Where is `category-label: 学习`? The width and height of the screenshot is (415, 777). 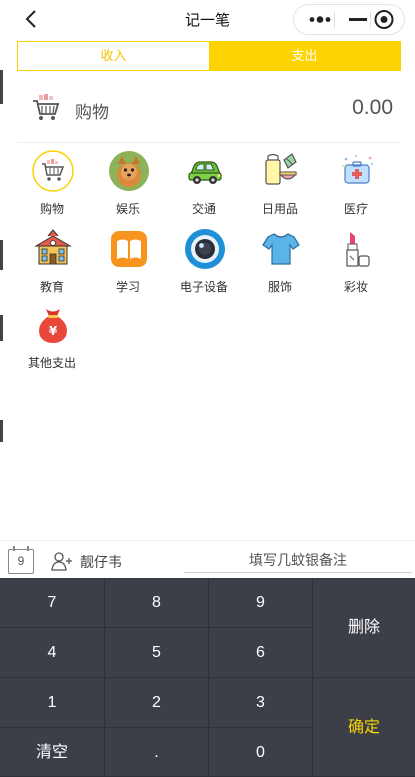 category-label: 学习 is located at coordinates (127, 287).